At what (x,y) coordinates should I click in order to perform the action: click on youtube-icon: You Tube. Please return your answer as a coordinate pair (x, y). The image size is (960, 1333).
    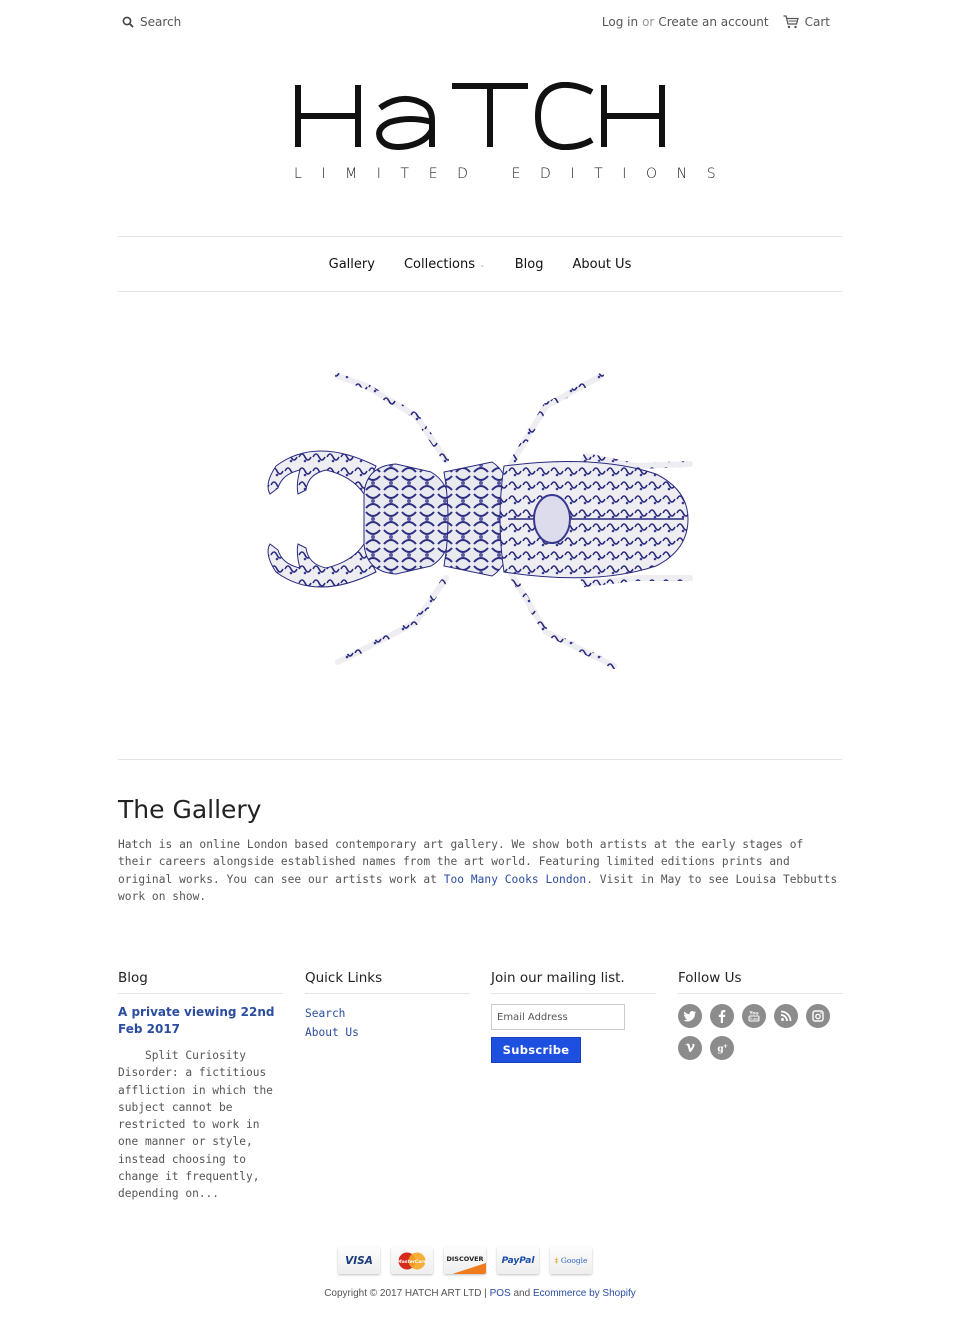
    Looking at the image, I should click on (754, 1016).